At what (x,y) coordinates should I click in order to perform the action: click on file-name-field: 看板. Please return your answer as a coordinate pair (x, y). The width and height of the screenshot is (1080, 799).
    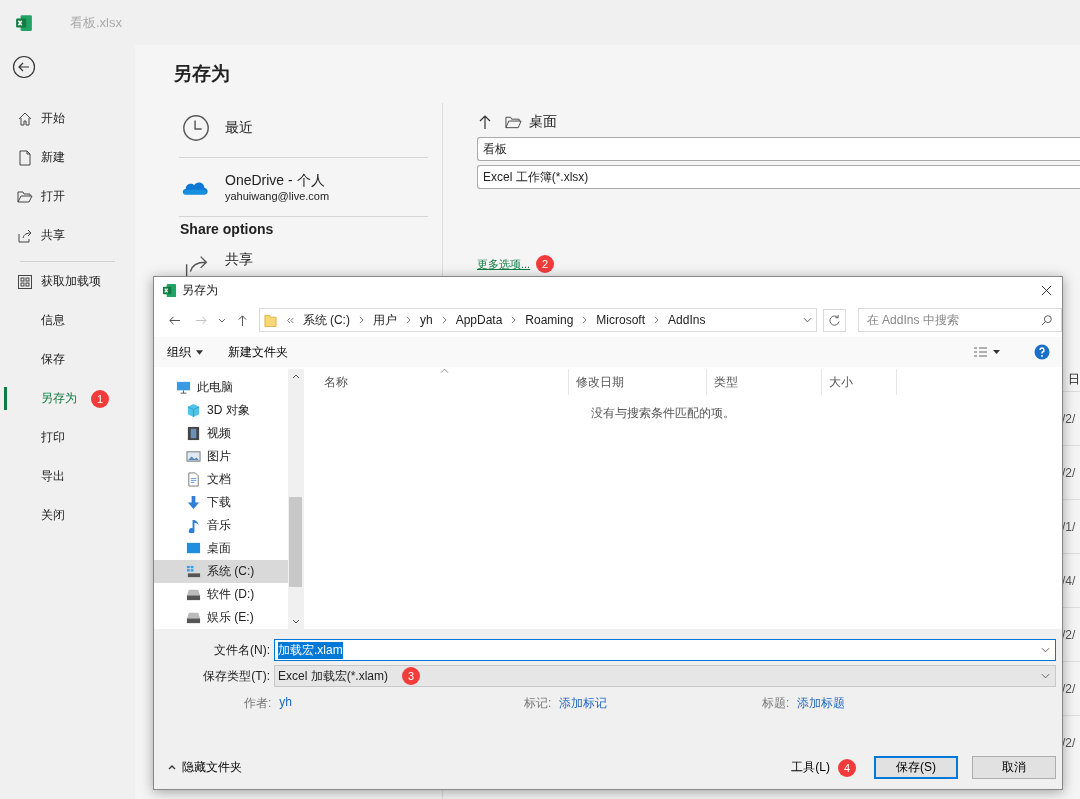
    Looking at the image, I should click on (778, 149).